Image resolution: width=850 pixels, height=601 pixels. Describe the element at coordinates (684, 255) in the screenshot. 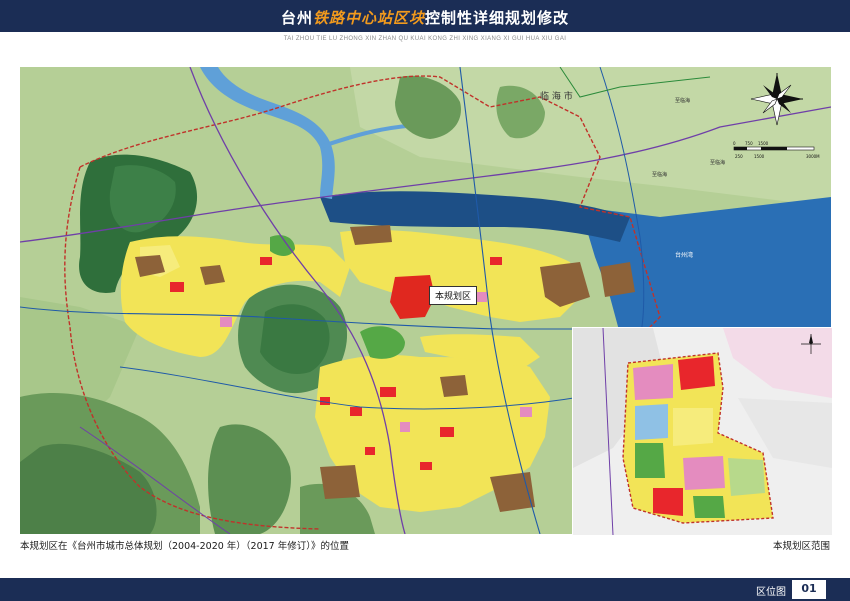

I see `label-taizhou-bay: 台州湾` at that location.